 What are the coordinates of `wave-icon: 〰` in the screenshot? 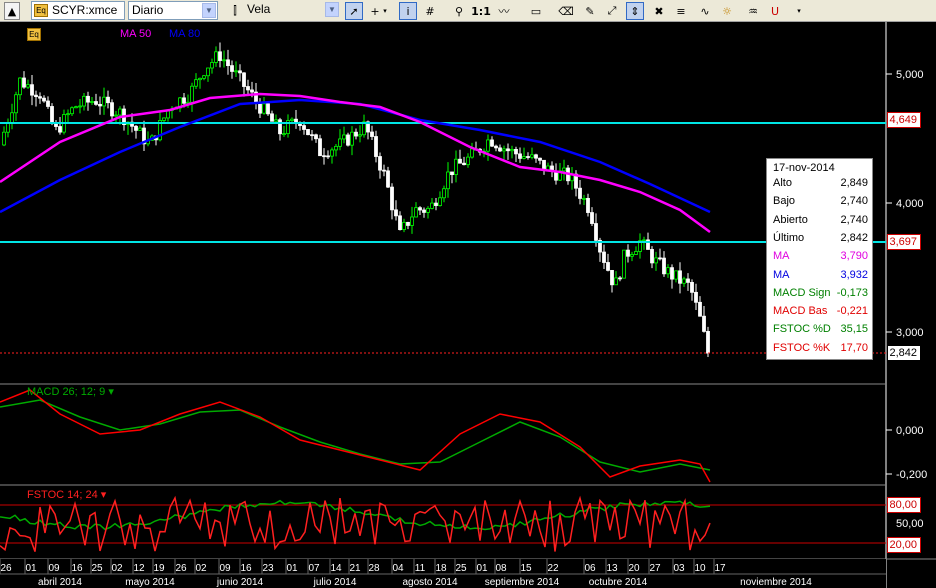 It's located at (504, 11).